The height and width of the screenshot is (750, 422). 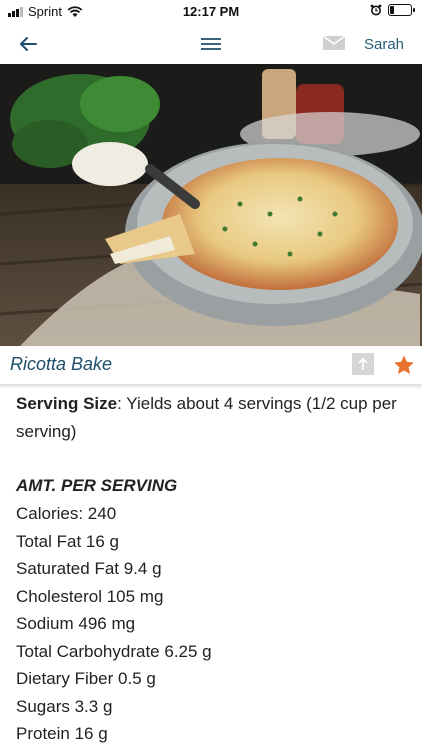 What do you see at coordinates (62, 733) in the screenshot?
I see `nutrient-protein: Protein 16 g` at bounding box center [62, 733].